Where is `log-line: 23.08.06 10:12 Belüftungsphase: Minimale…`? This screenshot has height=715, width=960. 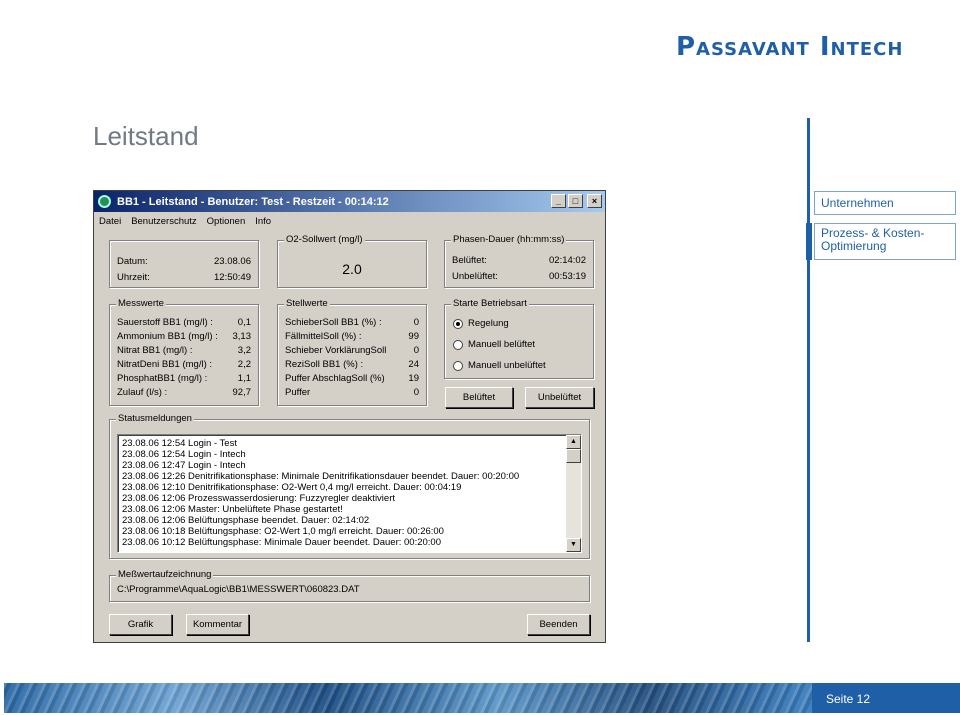 log-line: 23.08.06 10:12 Belüftungsphase: Minimale… is located at coordinates (282, 542).